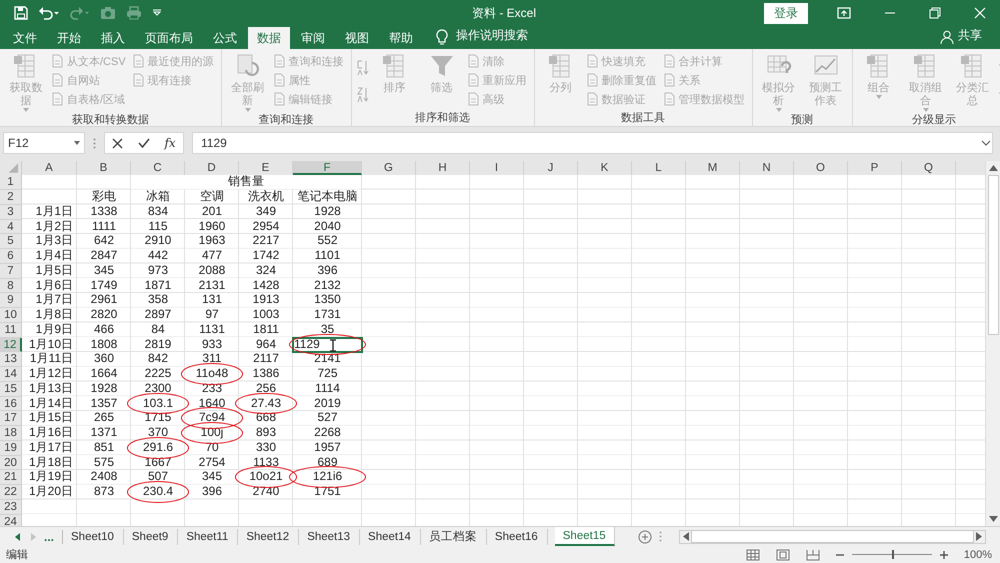  Describe the element at coordinates (246, 182) in the screenshot. I see `merged-title-cell: 销售量` at that location.